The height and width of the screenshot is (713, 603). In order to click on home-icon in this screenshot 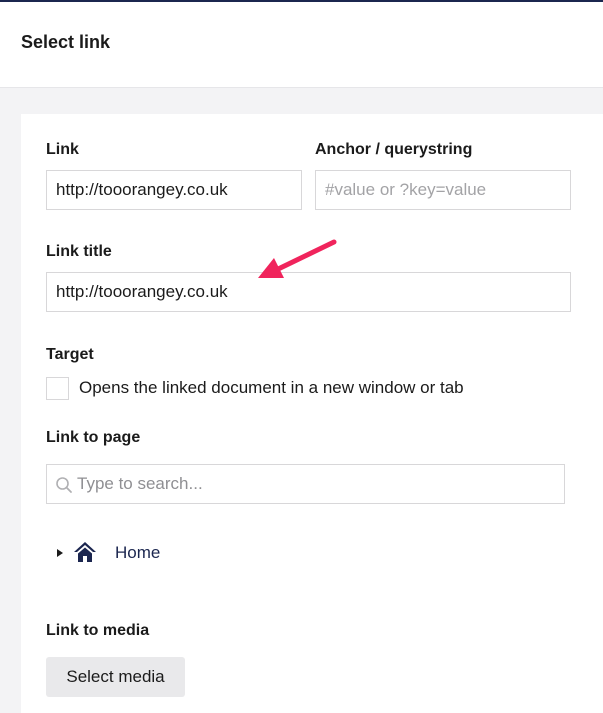, I will do `click(85, 552)`.